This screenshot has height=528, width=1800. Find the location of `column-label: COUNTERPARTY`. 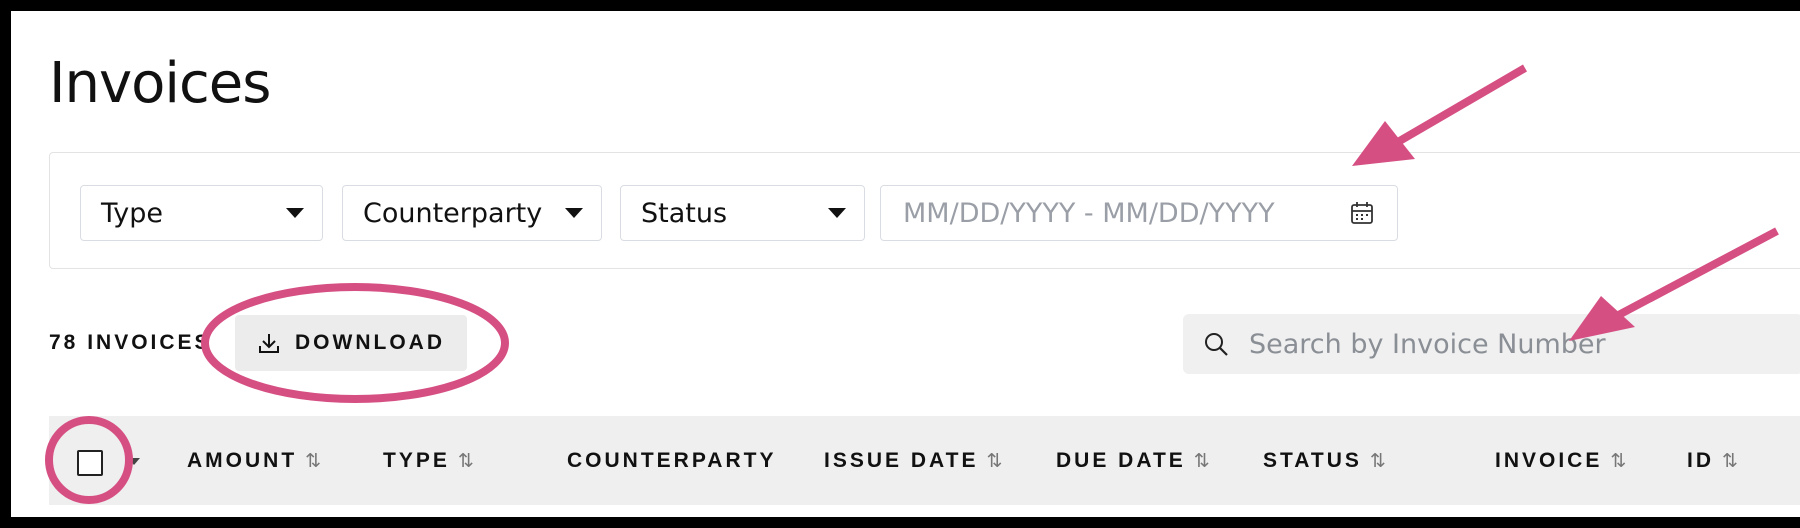

column-label: COUNTERPARTY is located at coordinates (672, 460).